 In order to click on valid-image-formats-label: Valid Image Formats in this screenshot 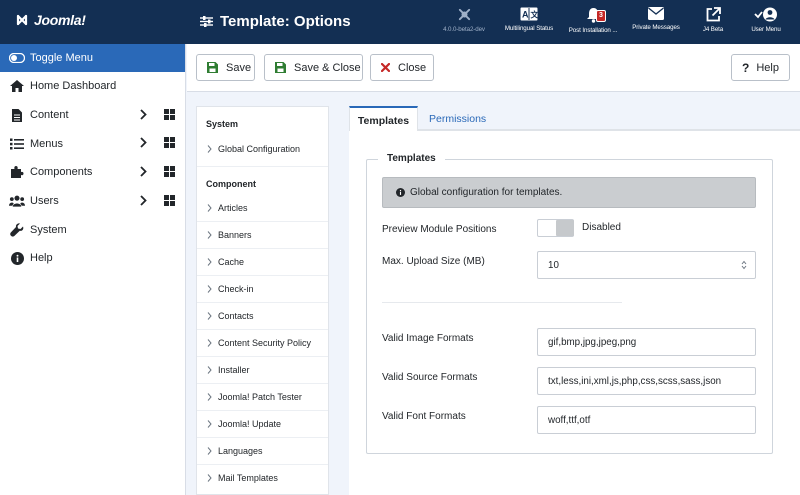, I will do `click(428, 338)`.